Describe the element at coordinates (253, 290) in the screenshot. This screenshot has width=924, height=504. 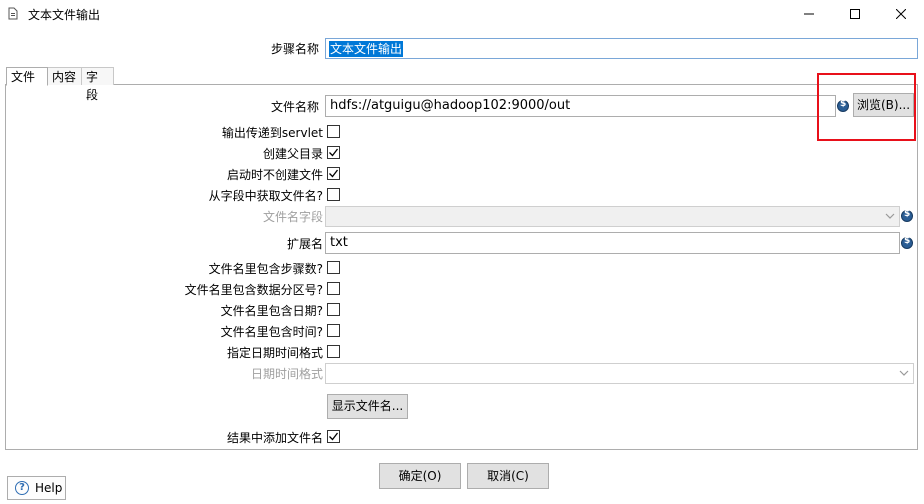
I see `partition-label: 文件名里包含数据分区号?` at that location.